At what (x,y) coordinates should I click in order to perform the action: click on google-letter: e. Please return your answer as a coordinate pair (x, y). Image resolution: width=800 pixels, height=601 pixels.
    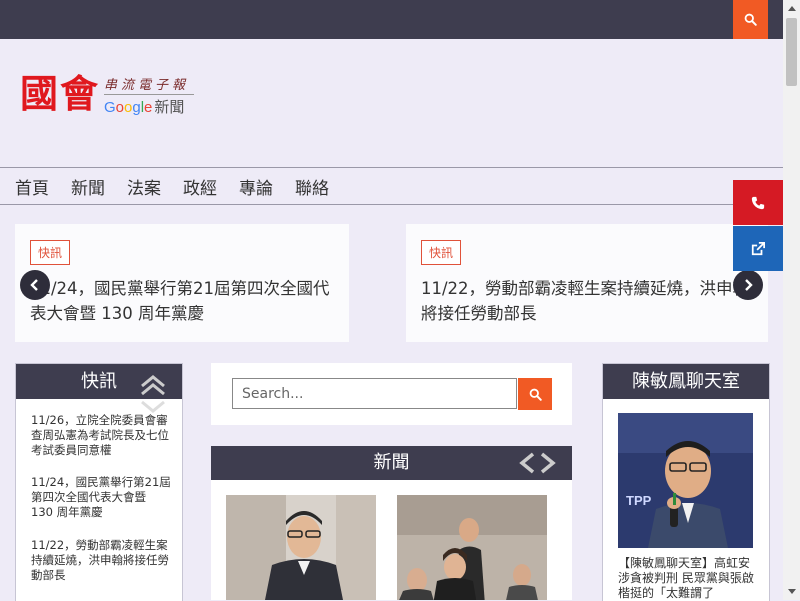
    Looking at the image, I should click on (148, 107).